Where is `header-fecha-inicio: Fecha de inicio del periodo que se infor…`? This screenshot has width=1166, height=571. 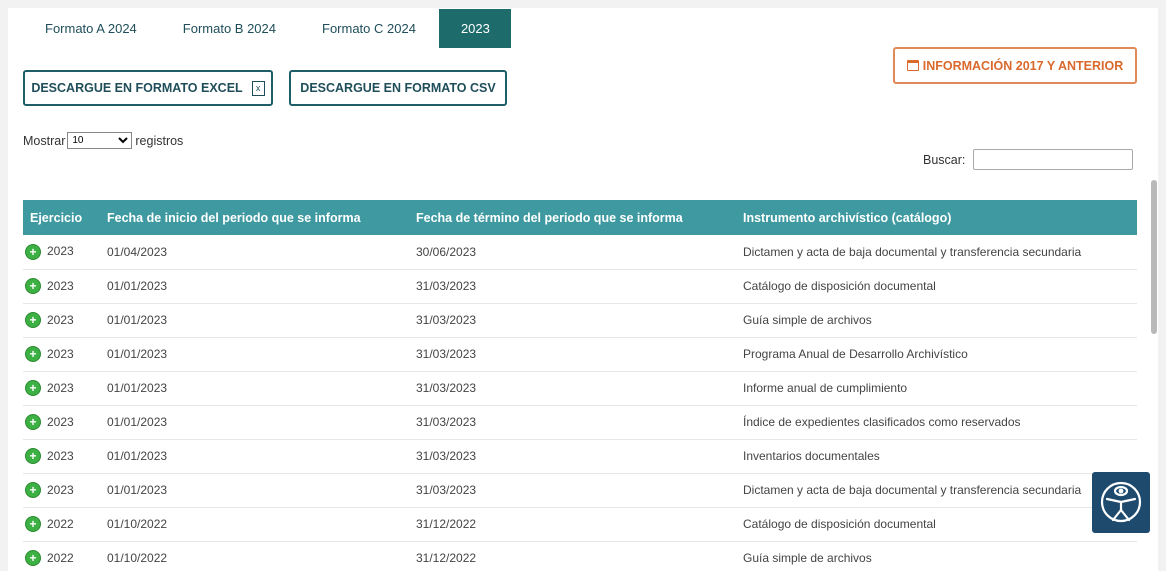
header-fecha-inicio: Fecha de inicio del periodo que se infor… is located at coordinates (254, 217).